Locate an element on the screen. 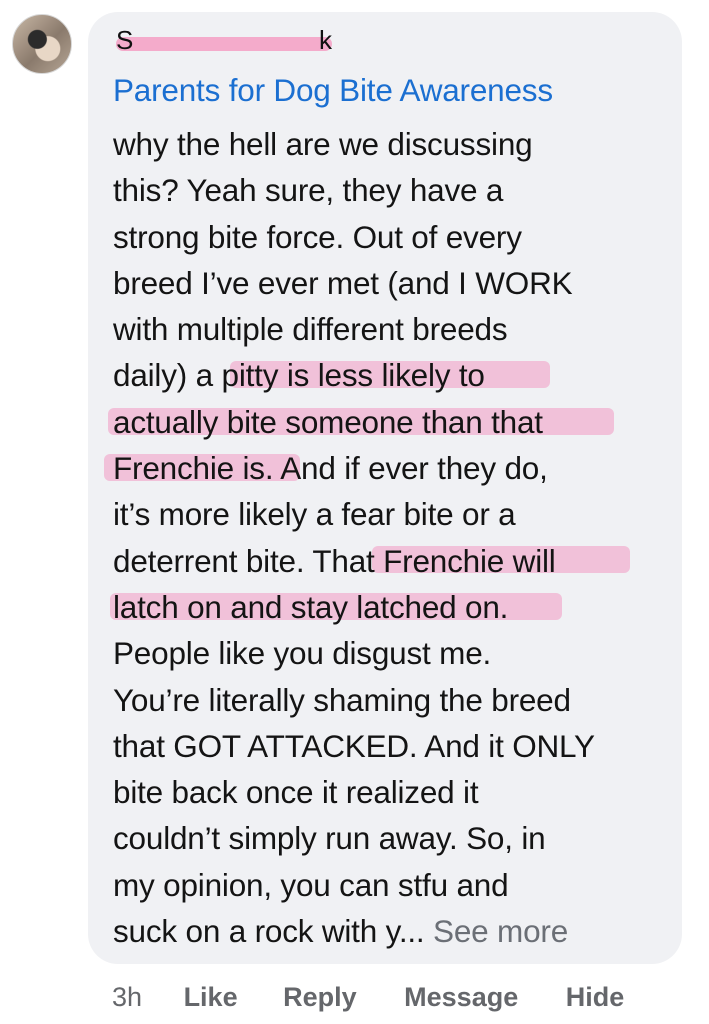 The width and height of the screenshot is (709, 1024). author-name-redacted: S k is located at coordinates (224, 41).